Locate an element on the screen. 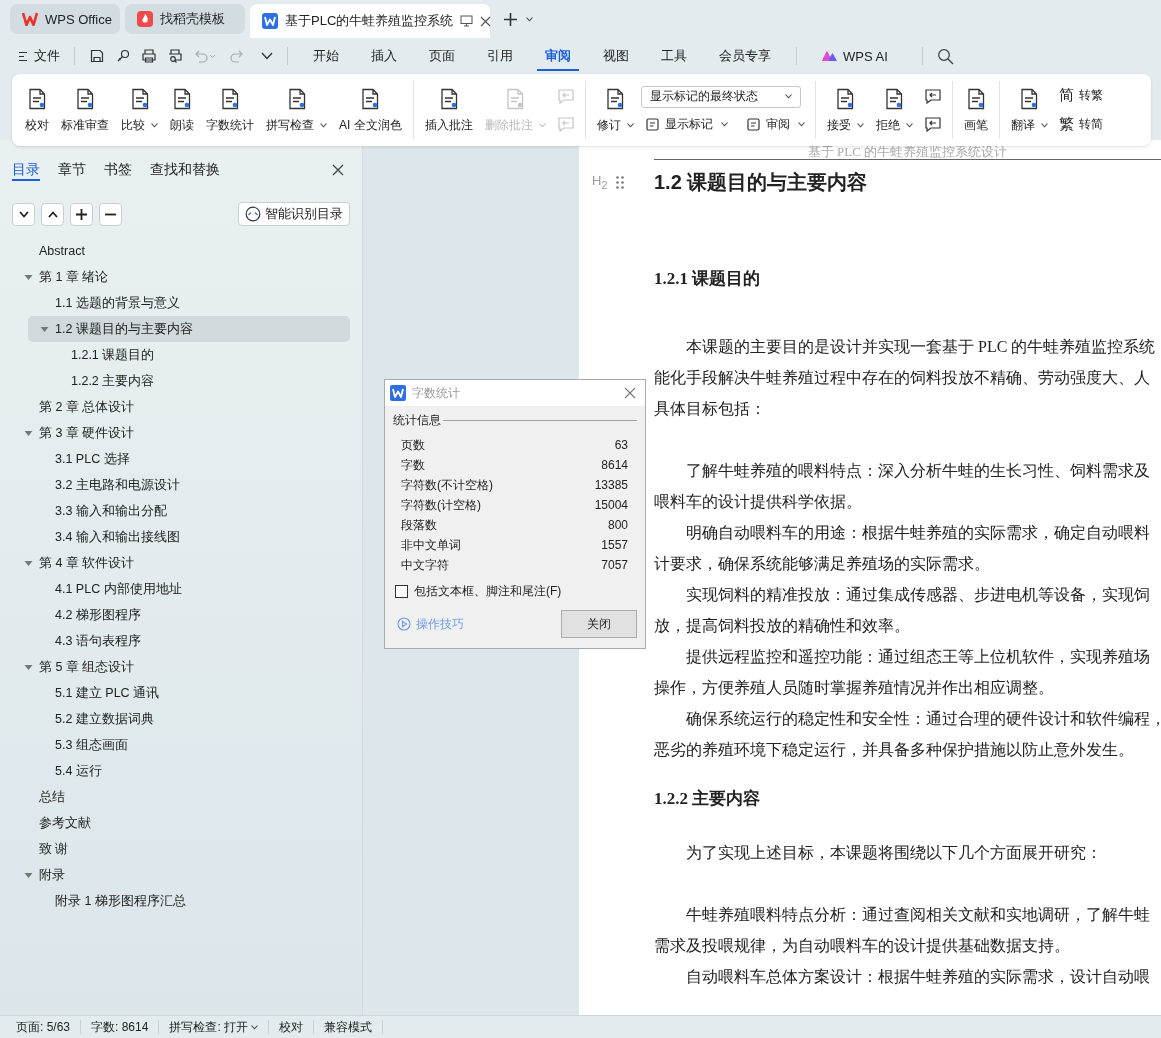 The height and width of the screenshot is (1038, 1161). w-logo-icon is located at coordinates (398, 393).